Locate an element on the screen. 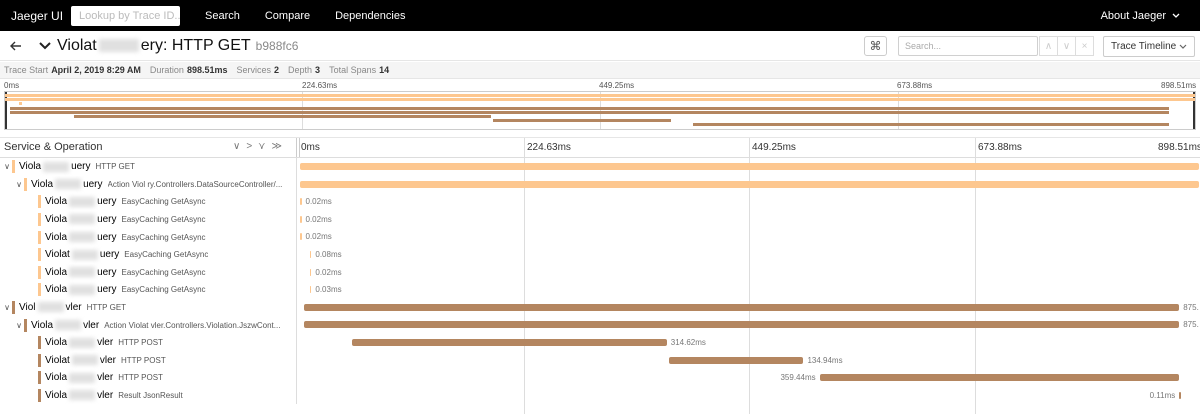 The image size is (1200, 414). timeline-tick: 0ms is located at coordinates (310, 147).